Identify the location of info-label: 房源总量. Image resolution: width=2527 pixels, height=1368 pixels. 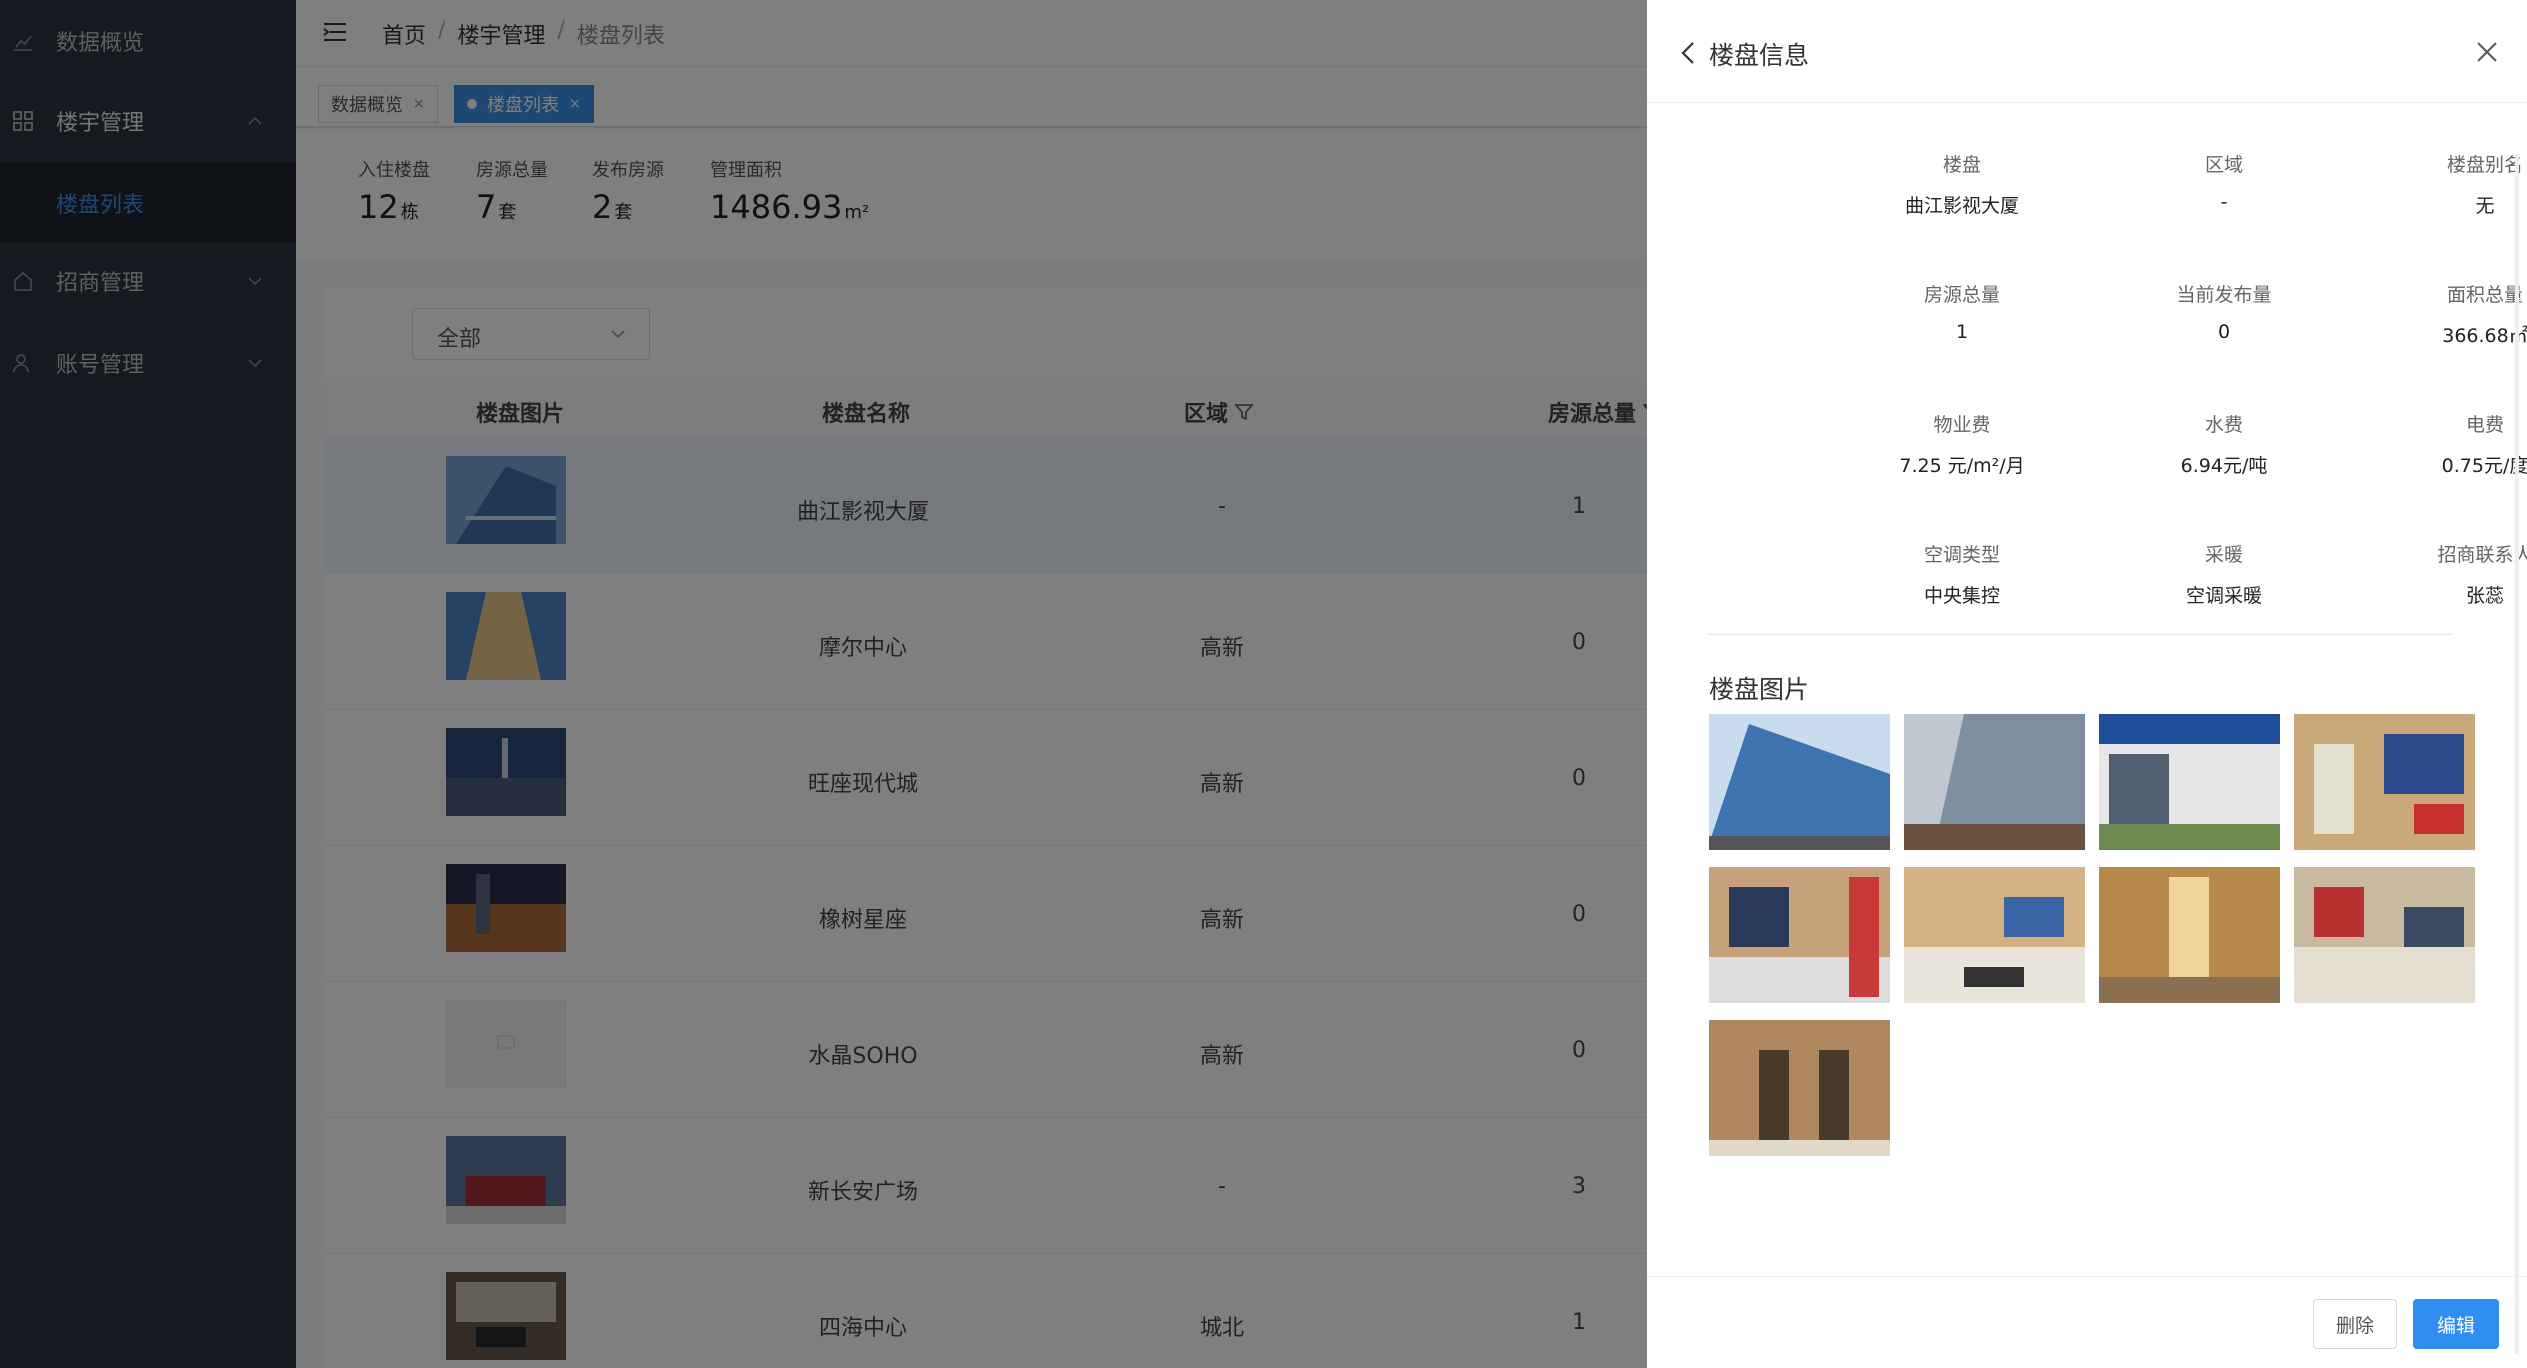
(1961, 295).